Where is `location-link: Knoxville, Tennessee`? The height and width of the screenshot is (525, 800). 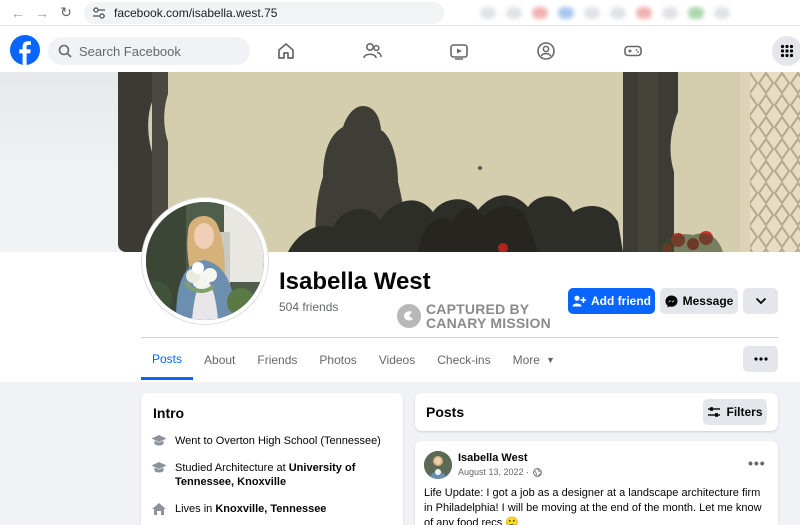 location-link: Knoxville, Tennessee is located at coordinates (270, 509).